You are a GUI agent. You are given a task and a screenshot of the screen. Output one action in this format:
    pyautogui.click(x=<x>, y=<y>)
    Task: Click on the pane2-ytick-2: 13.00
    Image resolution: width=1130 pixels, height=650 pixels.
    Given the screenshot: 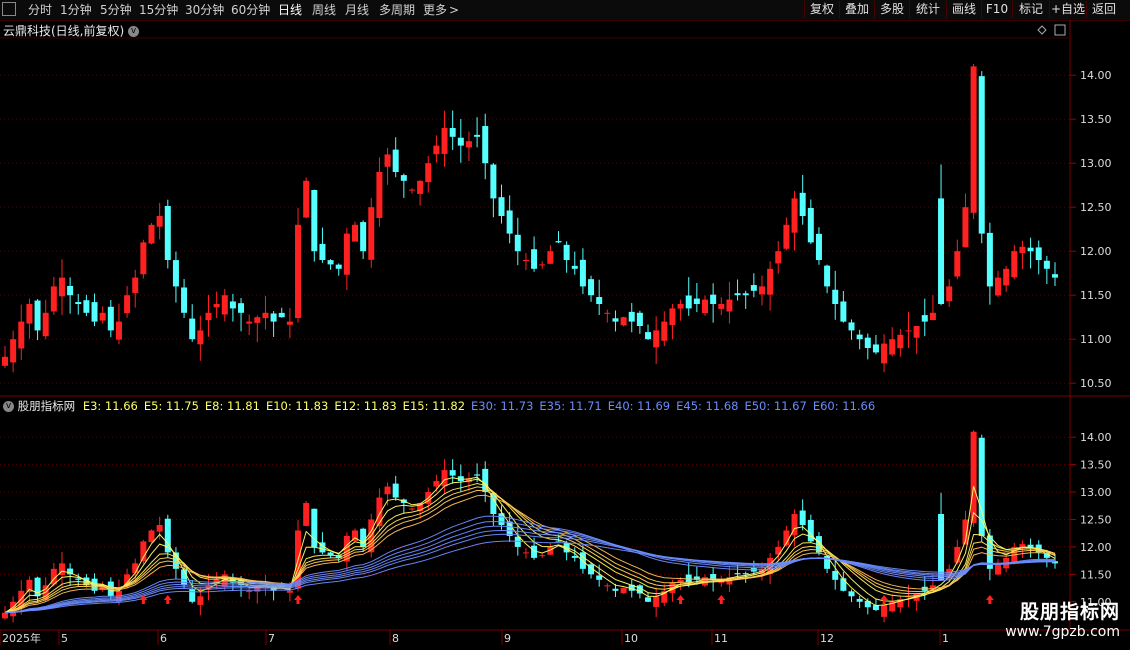 What is the action you would take?
    pyautogui.click(x=1096, y=492)
    